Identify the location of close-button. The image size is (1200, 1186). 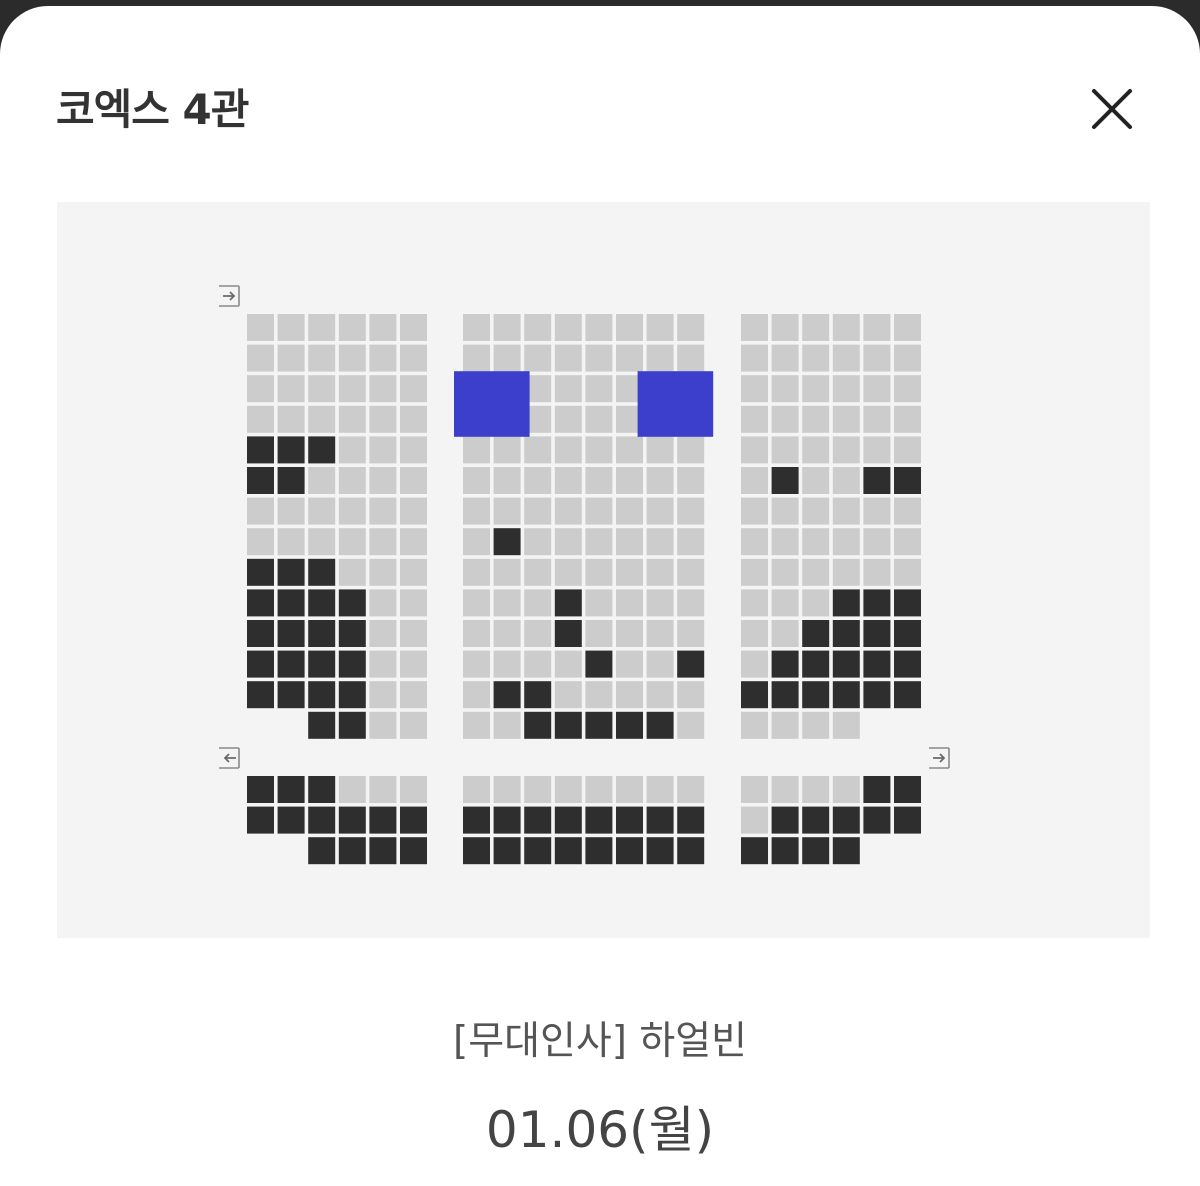
(1112, 109).